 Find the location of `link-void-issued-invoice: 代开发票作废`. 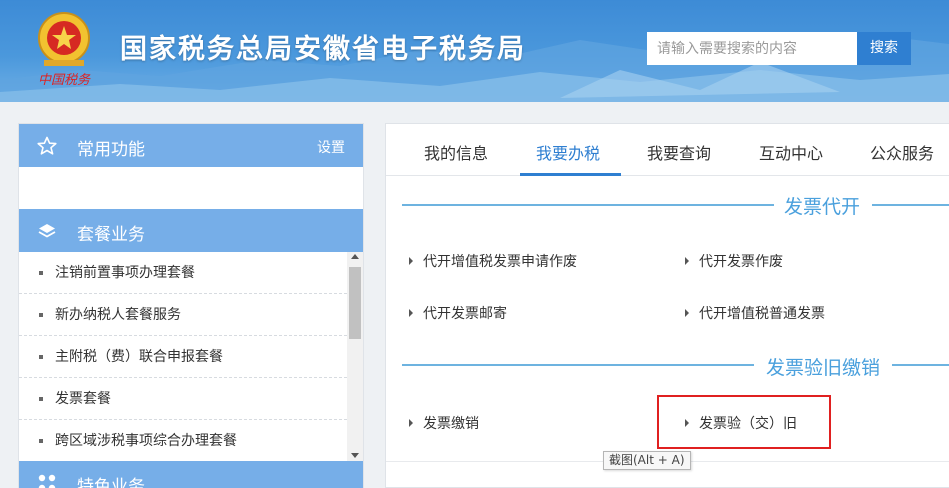

link-void-issued-invoice: 代开发票作废 is located at coordinates (741, 261).